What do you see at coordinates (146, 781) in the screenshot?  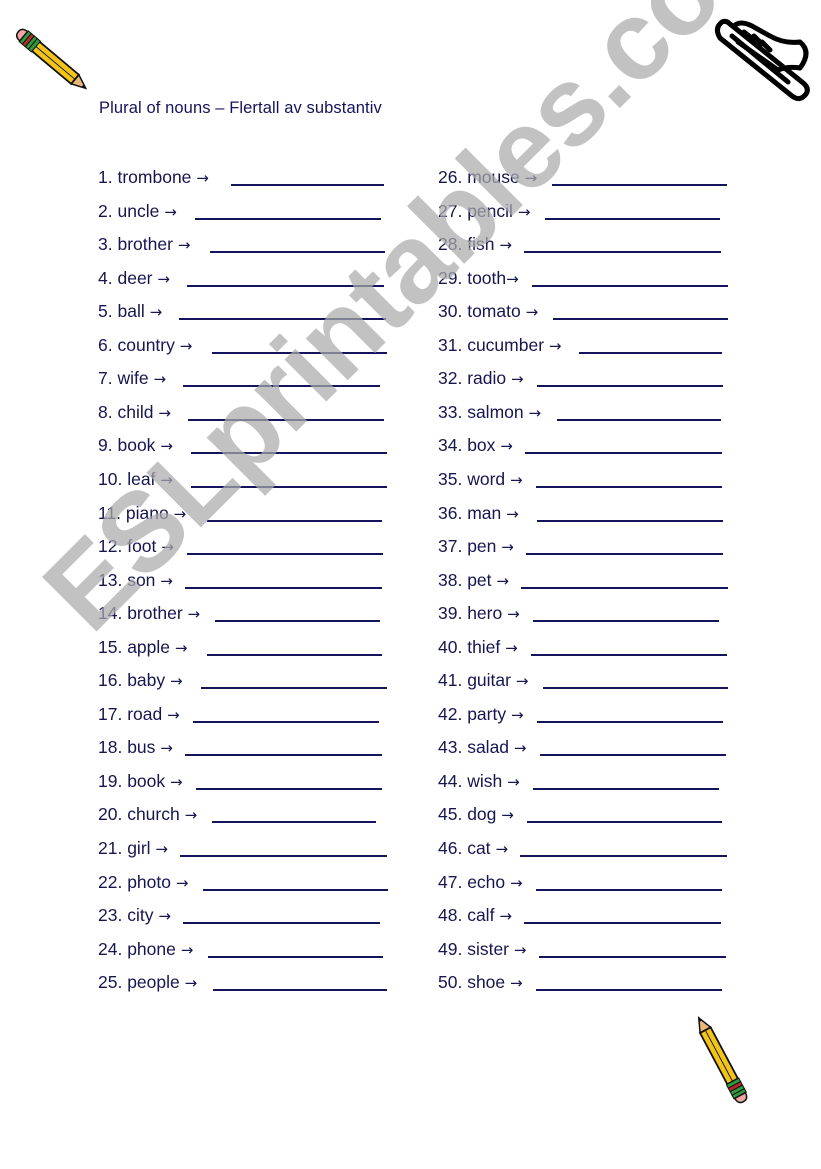 I see `item-word: book` at bounding box center [146, 781].